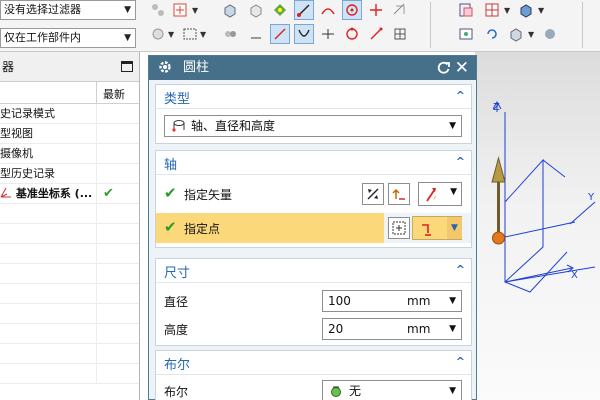  Describe the element at coordinates (437, 228) in the screenshot. I see `point-type-select: ▼` at that location.